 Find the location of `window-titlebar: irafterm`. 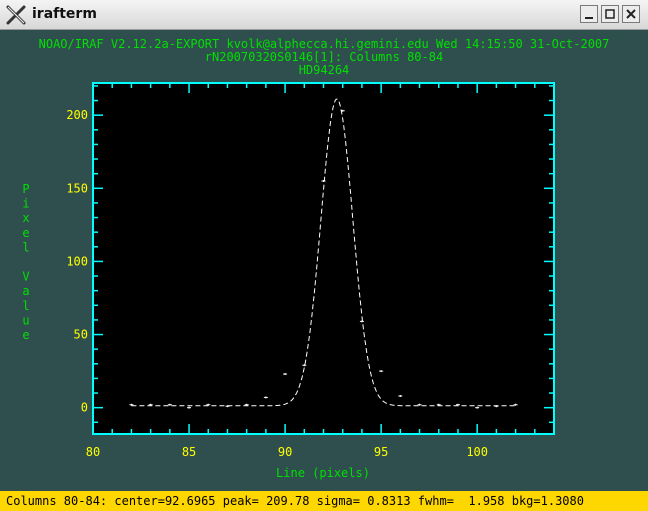

window-titlebar: irafterm is located at coordinates (324, 15).